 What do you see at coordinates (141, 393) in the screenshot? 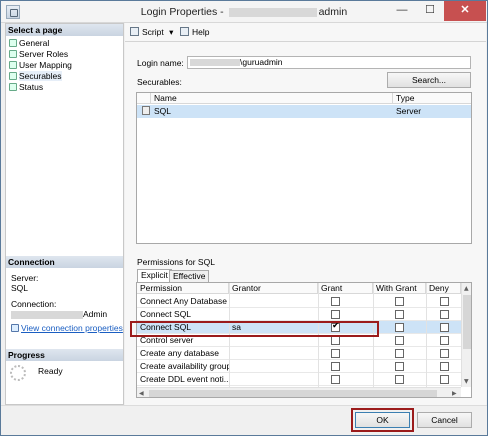
I see `scroll-left-arrow-icon: ◀` at bounding box center [141, 393].